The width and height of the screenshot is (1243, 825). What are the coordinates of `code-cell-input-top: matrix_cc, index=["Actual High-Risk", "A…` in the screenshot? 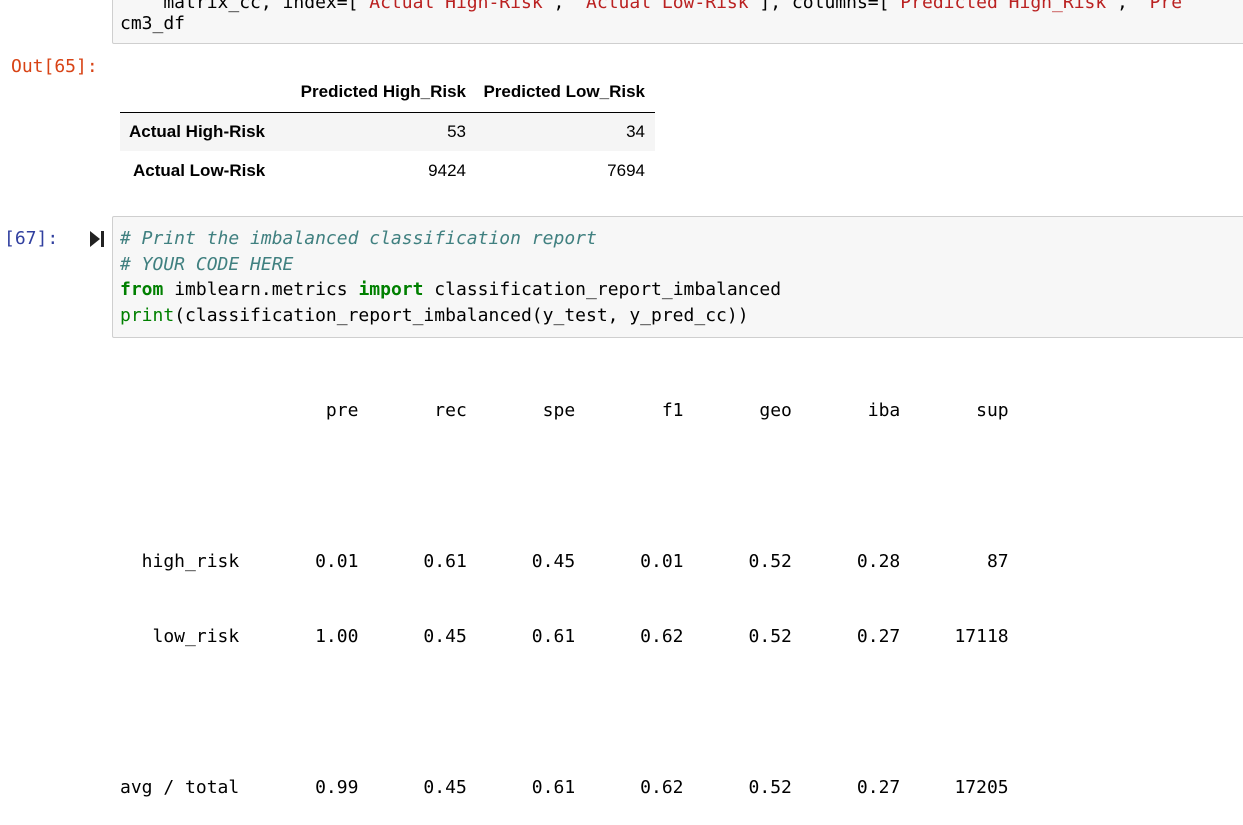 It's located at (677, 22).